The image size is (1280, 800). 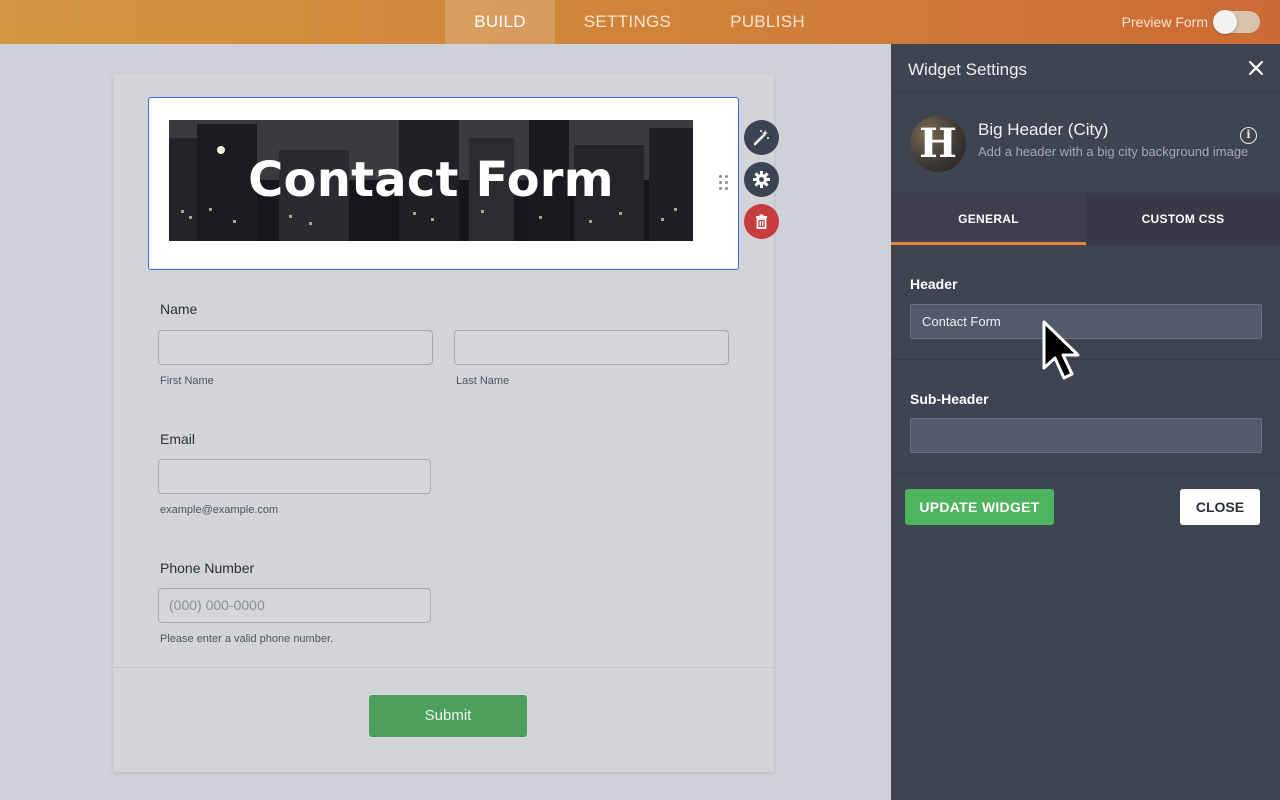 What do you see at coordinates (1086, 435) in the screenshot?
I see `subheader-input` at bounding box center [1086, 435].